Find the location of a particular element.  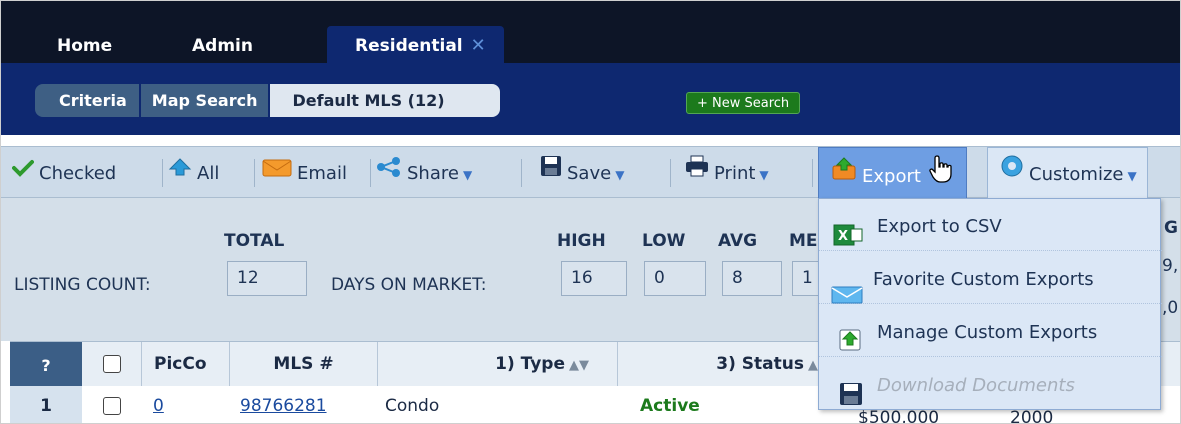

type-header-label: 1) Type is located at coordinates (530, 364).